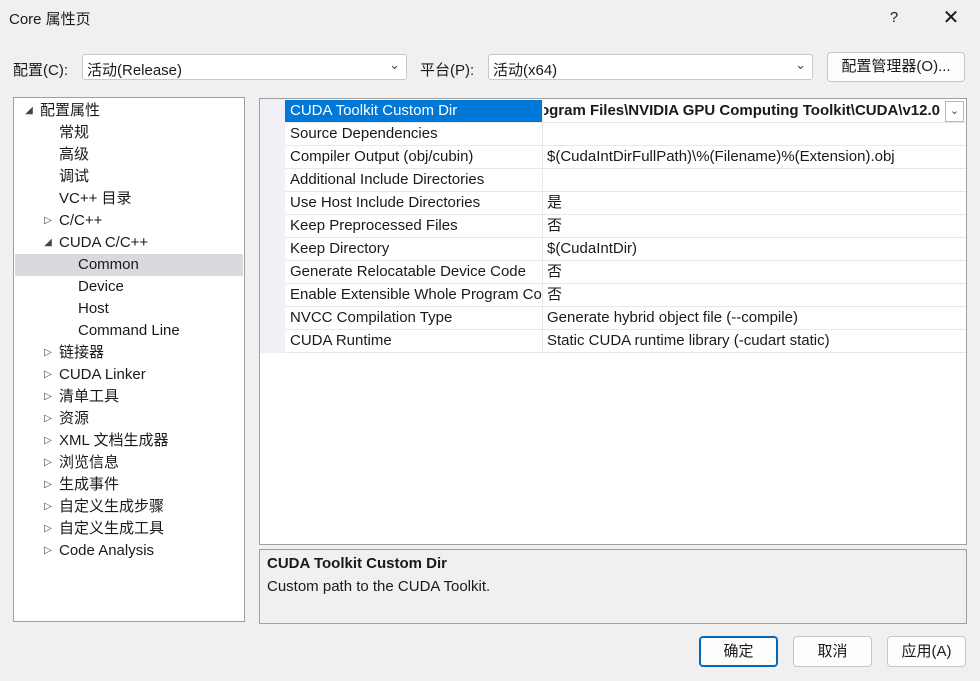  Describe the element at coordinates (101, 286) in the screenshot. I see `tree-item-label: Device` at that location.